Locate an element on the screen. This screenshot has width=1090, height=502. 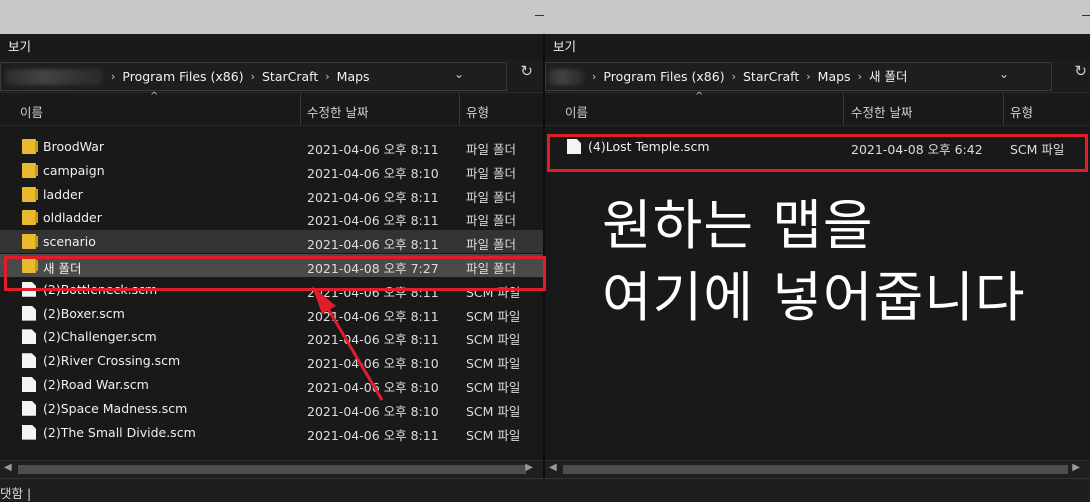
annotation-arrow is located at coordinates (348, 343).